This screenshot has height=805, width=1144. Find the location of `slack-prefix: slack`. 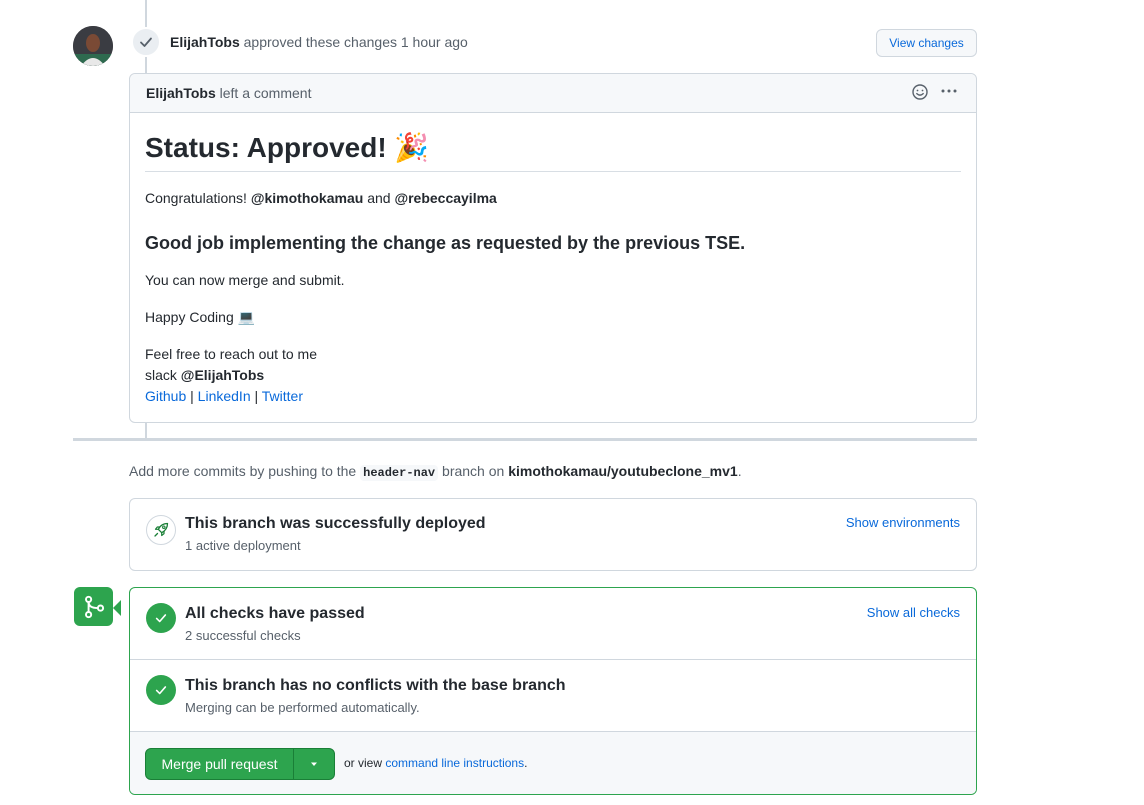

slack-prefix: slack is located at coordinates (161, 375).